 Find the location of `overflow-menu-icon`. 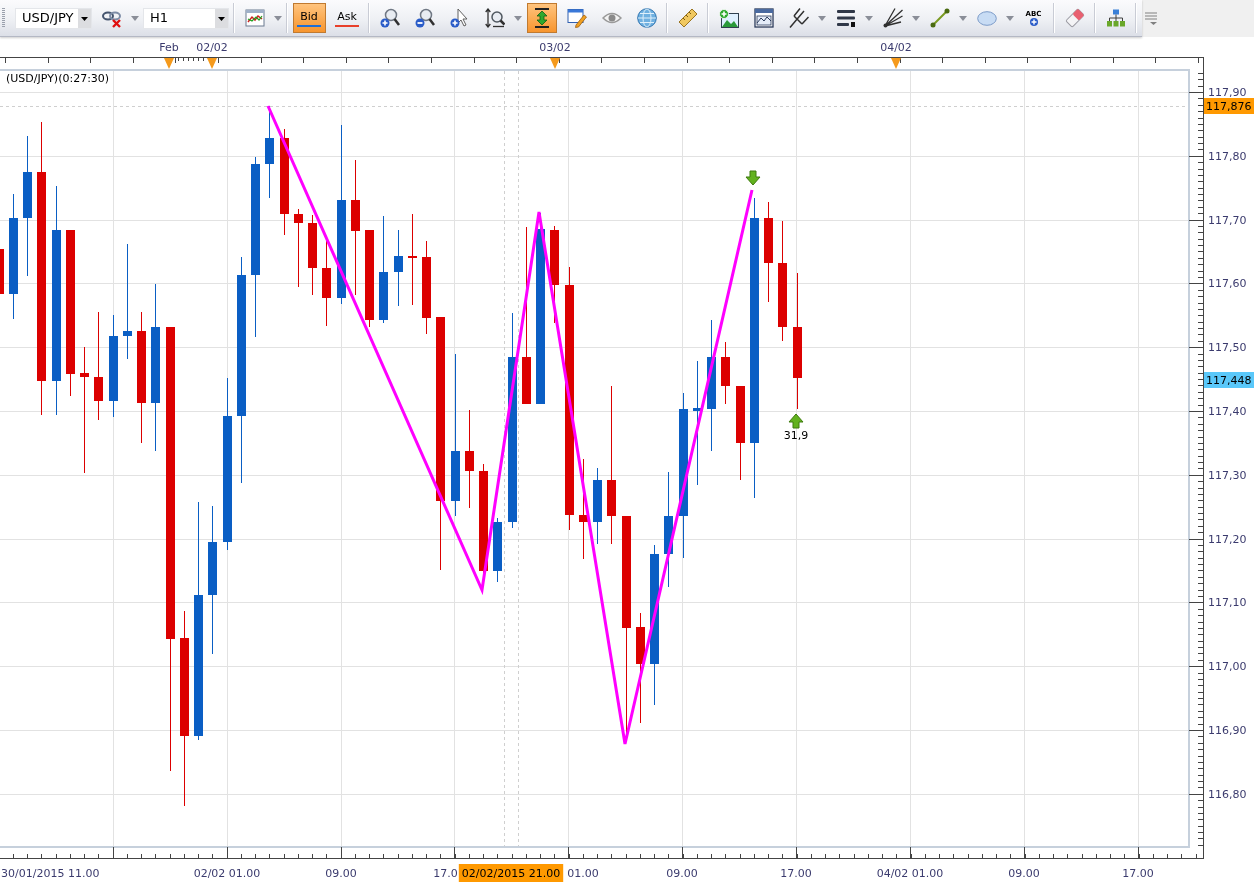

overflow-menu-icon is located at coordinates (1150, 18).